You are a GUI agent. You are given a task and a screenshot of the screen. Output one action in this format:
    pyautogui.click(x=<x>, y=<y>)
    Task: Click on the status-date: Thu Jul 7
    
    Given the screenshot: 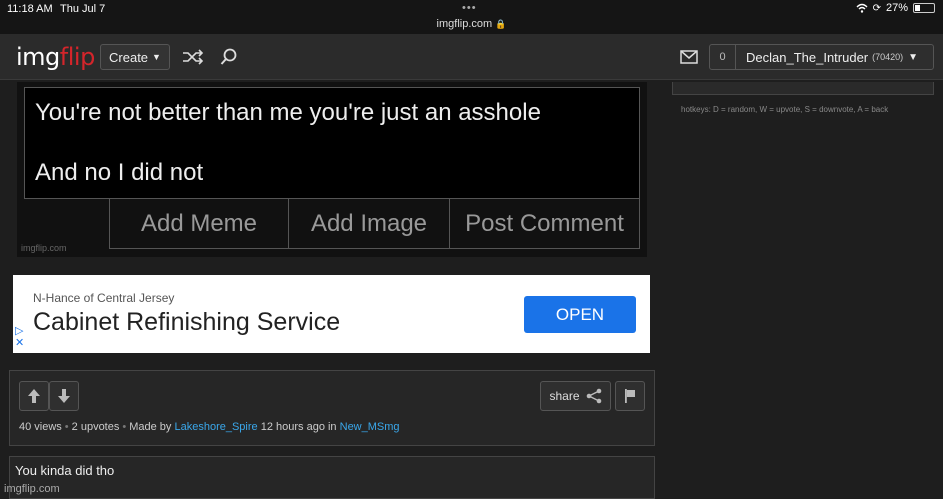 What is the action you would take?
    pyautogui.click(x=83, y=9)
    